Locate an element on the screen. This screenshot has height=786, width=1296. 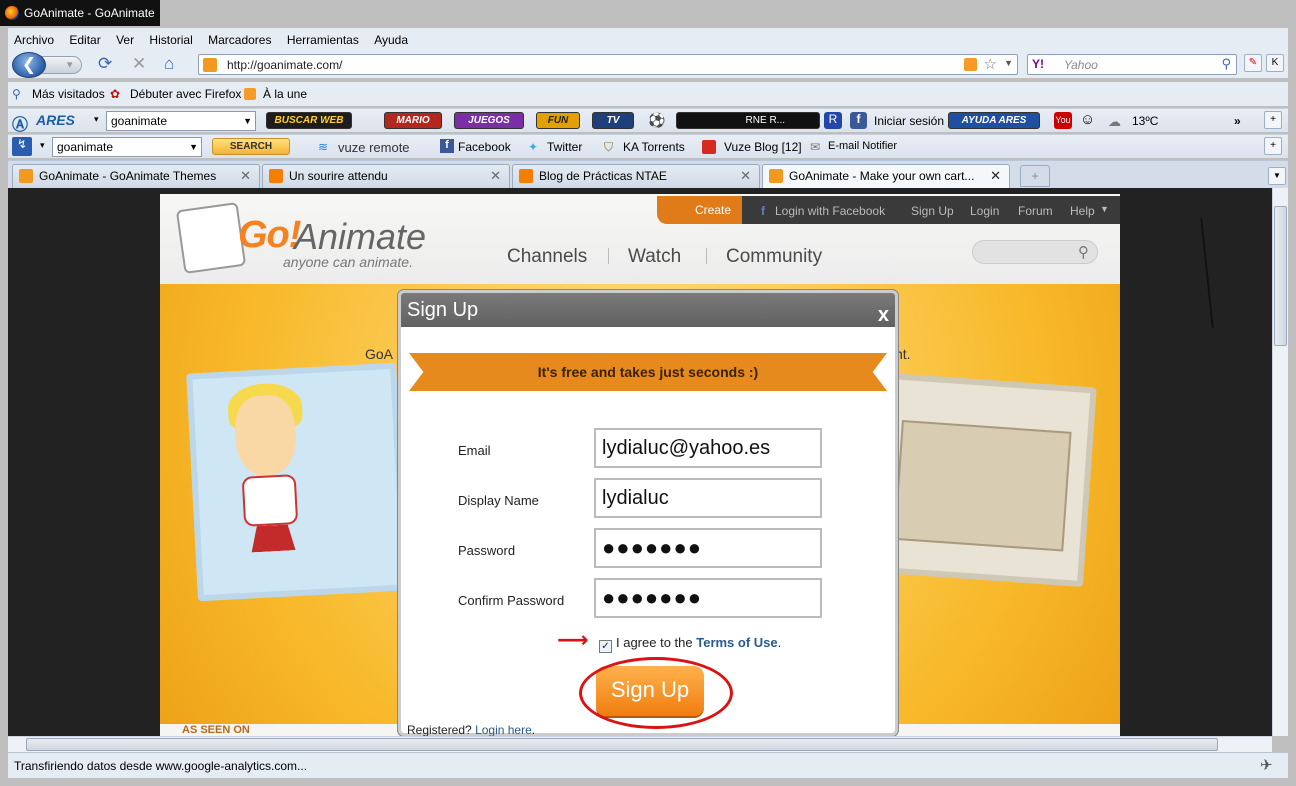
dialog-close-button: x is located at coordinates (883, 315).